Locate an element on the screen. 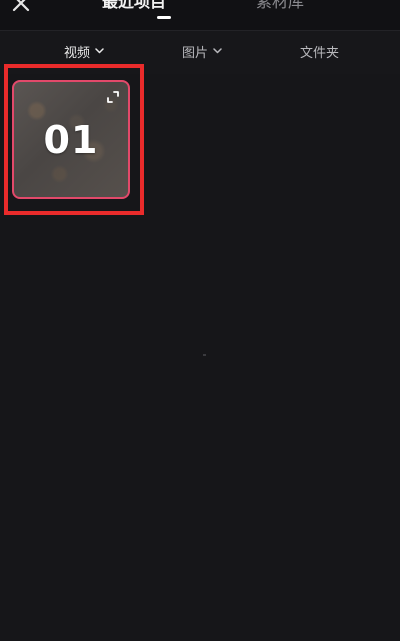  filter-label: 视频 is located at coordinates (77, 53).